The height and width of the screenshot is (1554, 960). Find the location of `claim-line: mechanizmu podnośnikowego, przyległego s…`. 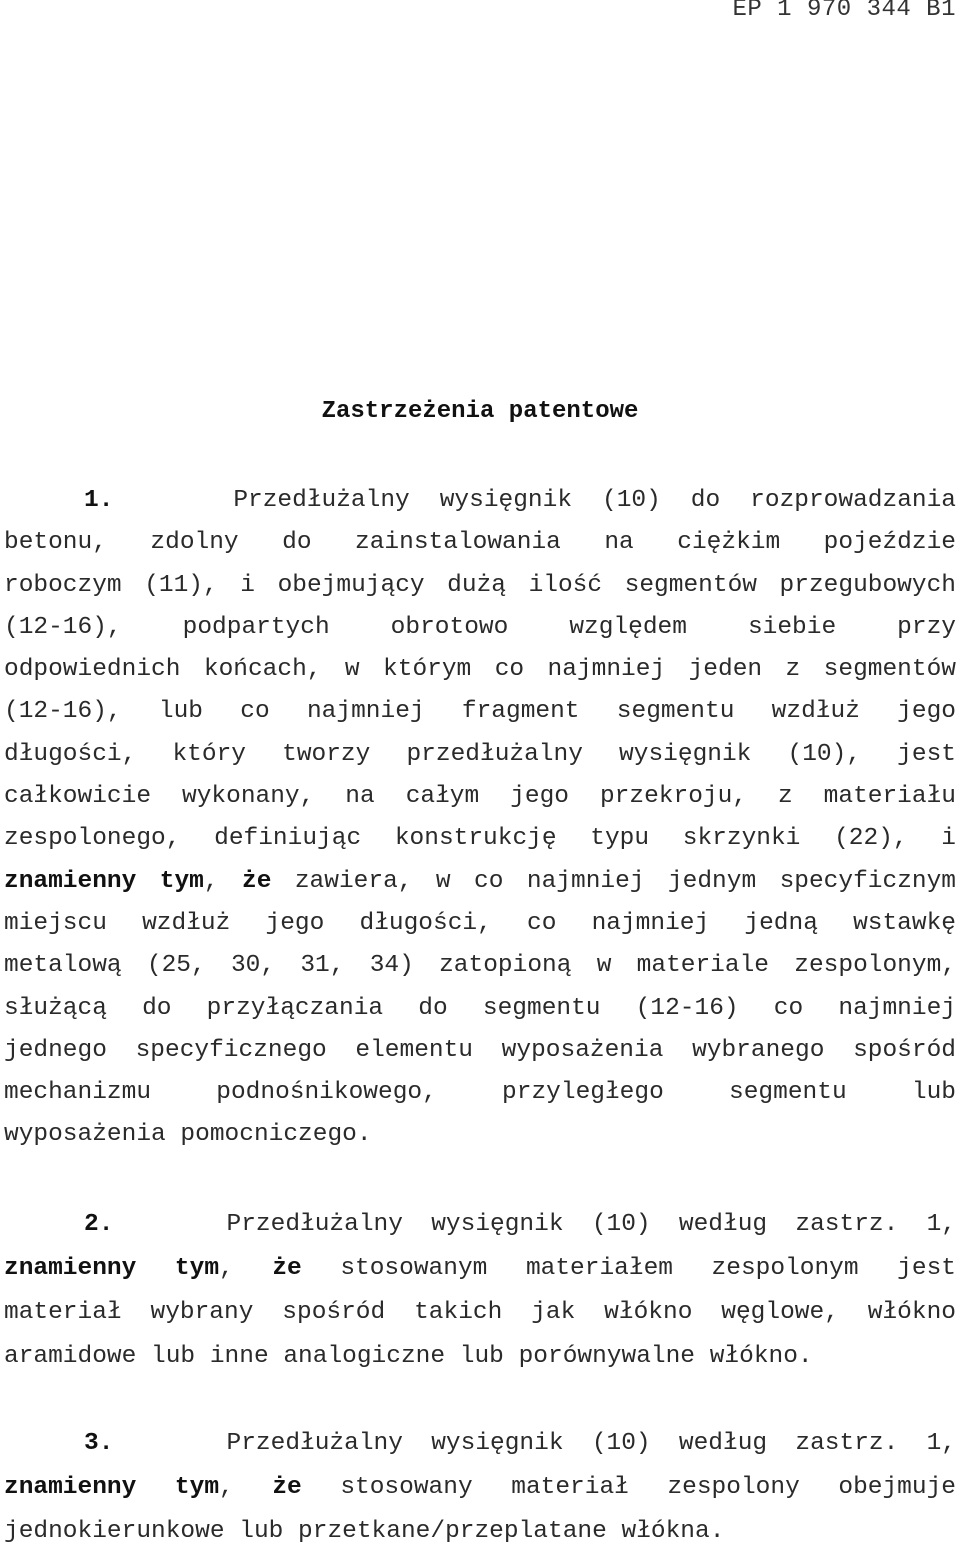

claim-line: mechanizmu podnośnikowego, przyległego s… is located at coordinates (480, 1093).